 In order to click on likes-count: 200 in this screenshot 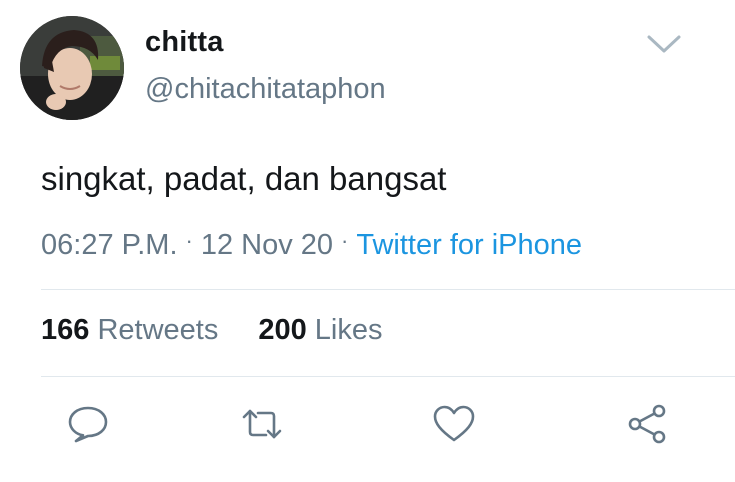, I will do `click(282, 330)`.